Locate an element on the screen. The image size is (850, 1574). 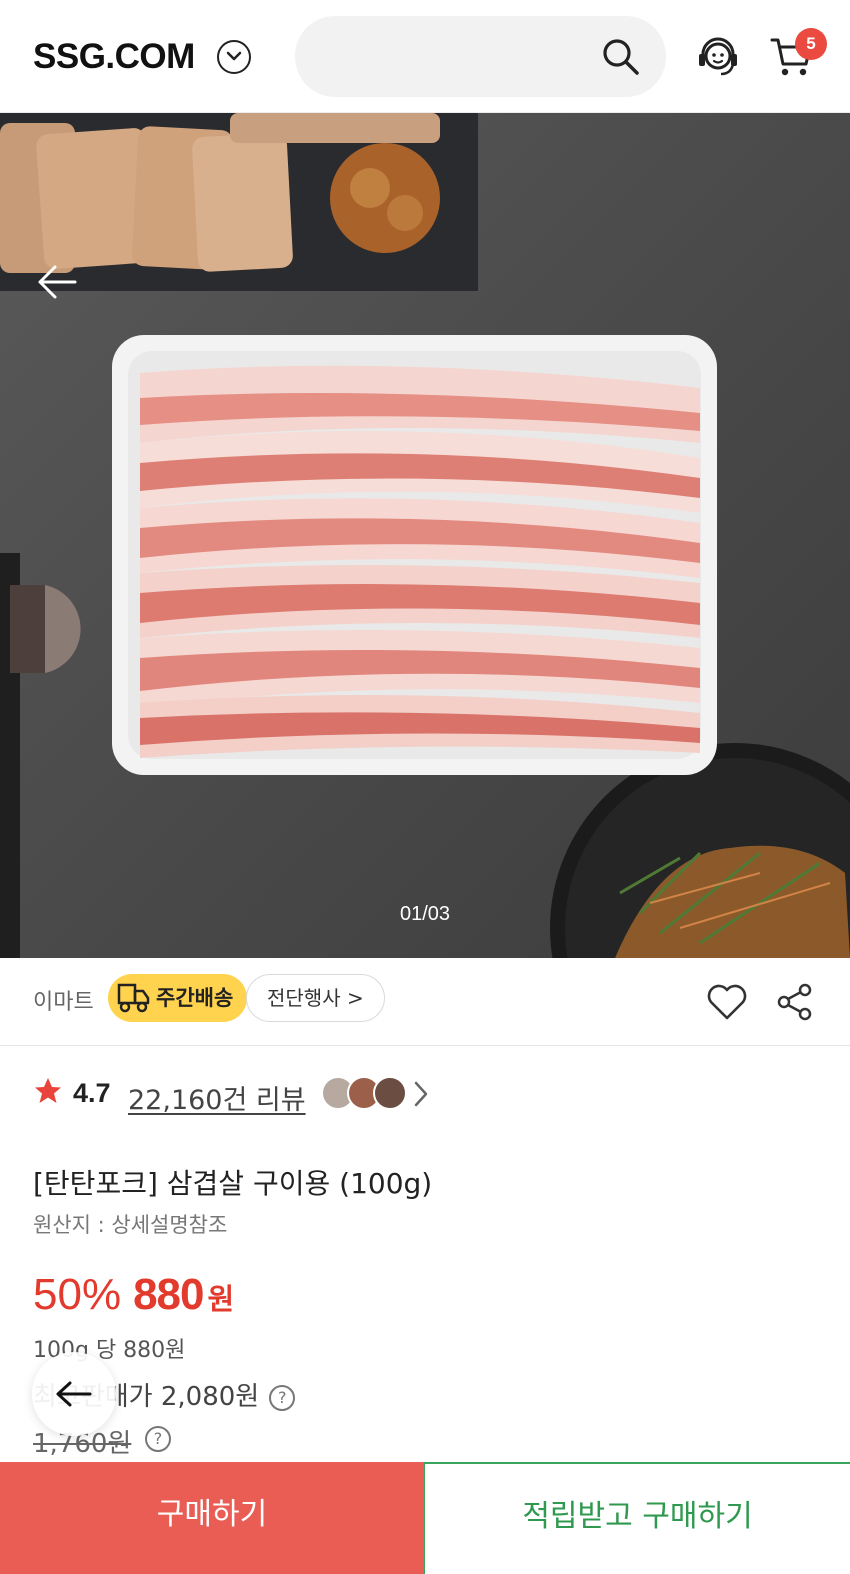
discount-rate: 50% is located at coordinates (77, 1294).